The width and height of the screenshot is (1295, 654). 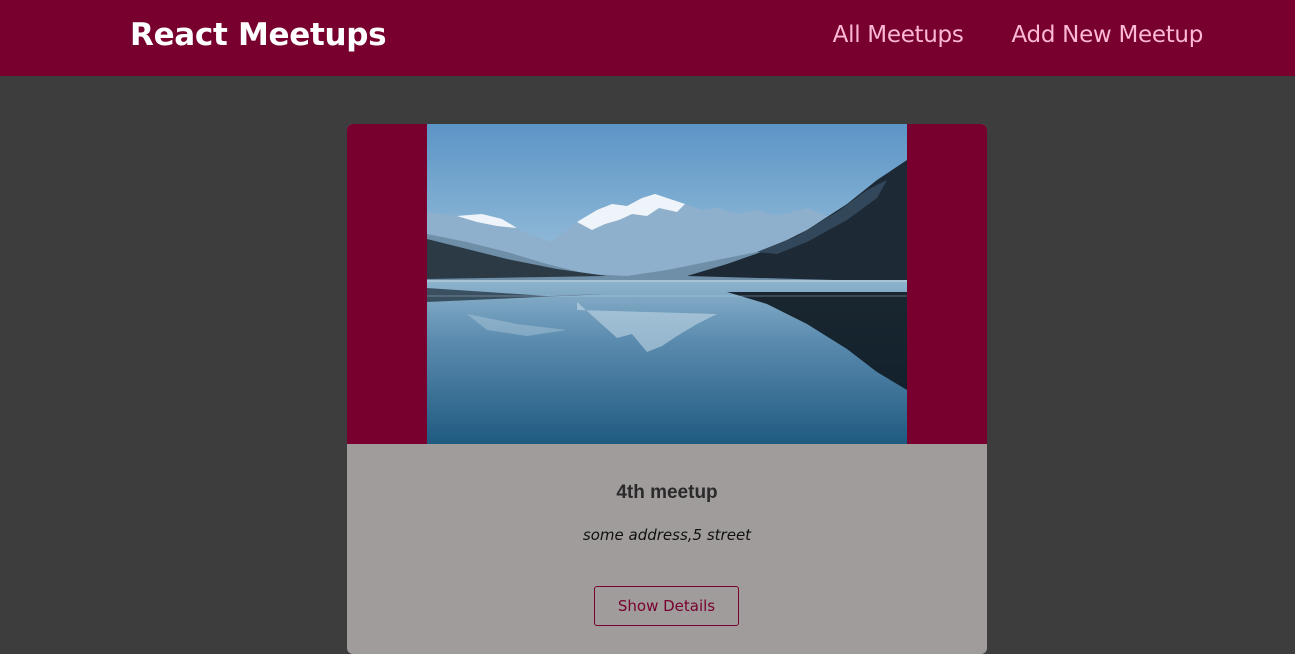 I want to click on main-header: React Meetups All Meetups Add New Meetup, so click(x=647, y=38).